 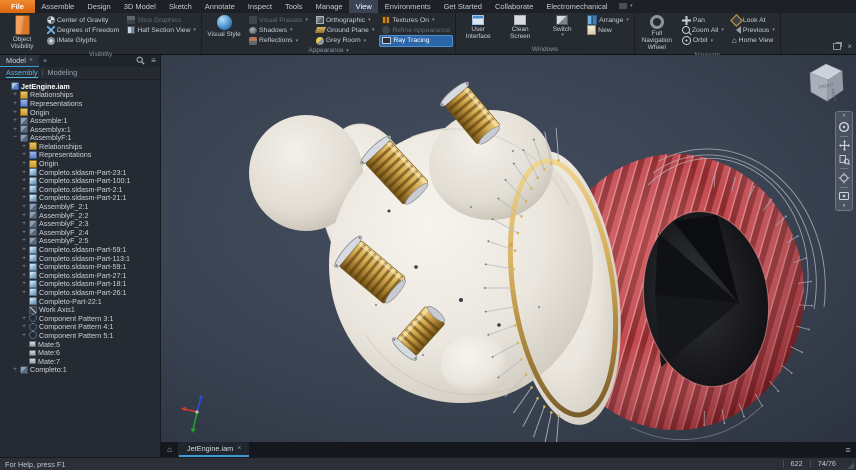 I want to click on menu-tab-manage: Manage, so click(x=329, y=6).